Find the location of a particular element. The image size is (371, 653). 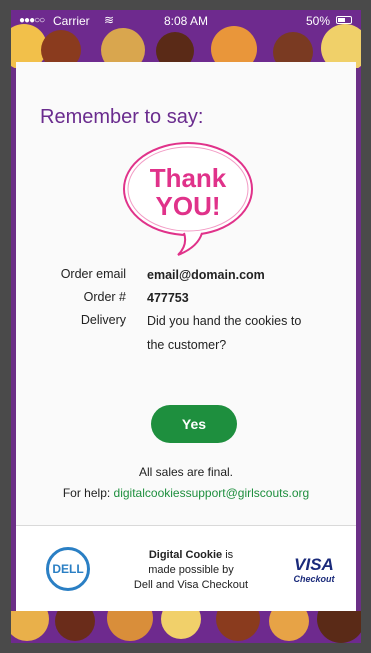

dell-logo: DELL is located at coordinates (68, 569).